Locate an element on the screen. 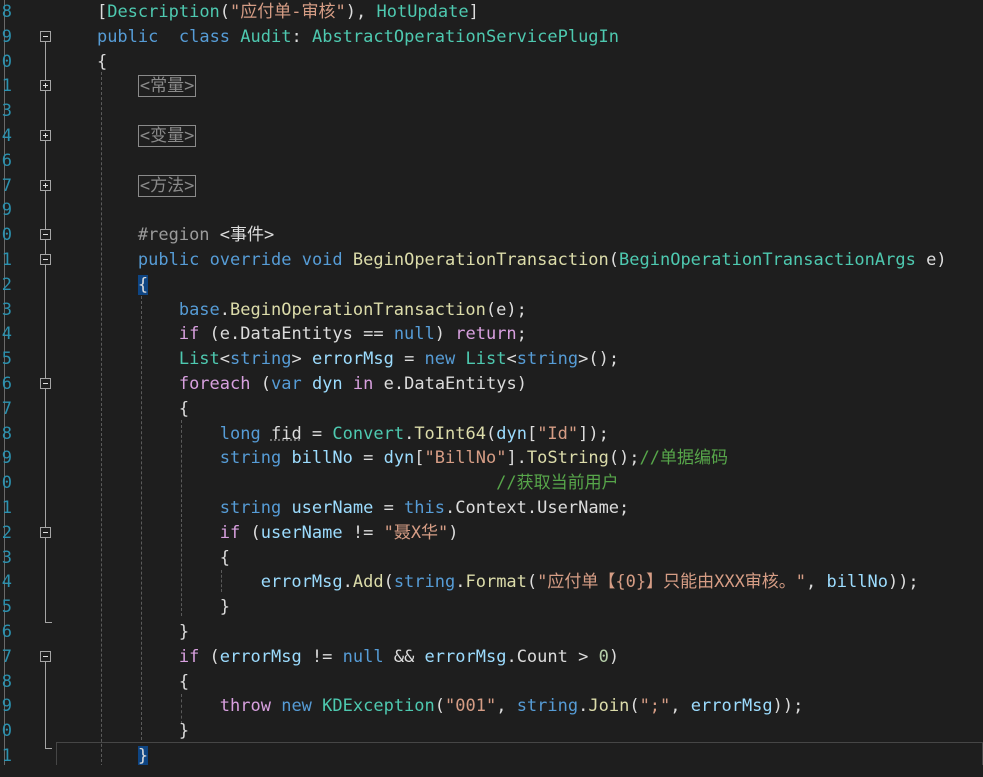 This screenshot has height=777, width=983. code-line: 3 is located at coordinates (491, 111).